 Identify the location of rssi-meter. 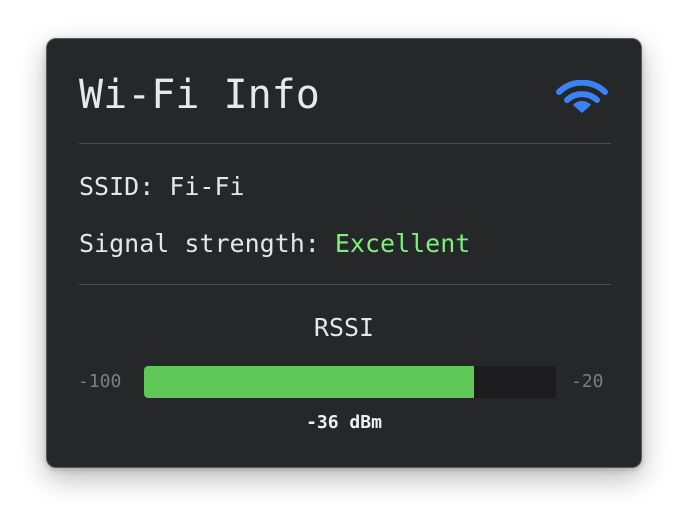
(350, 382).